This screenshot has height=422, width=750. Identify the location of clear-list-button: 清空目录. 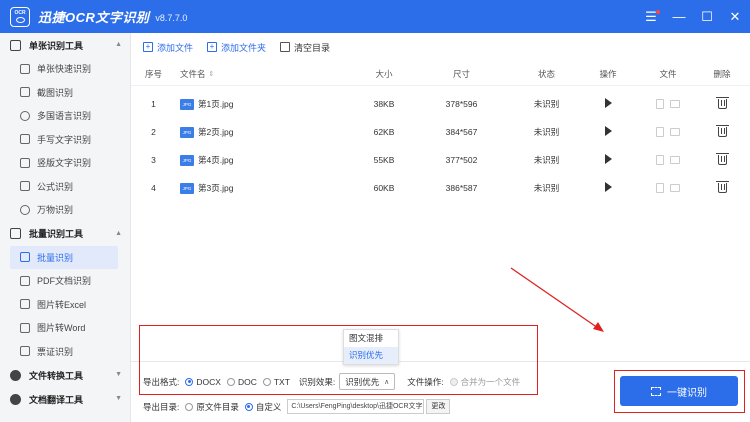
(305, 47).